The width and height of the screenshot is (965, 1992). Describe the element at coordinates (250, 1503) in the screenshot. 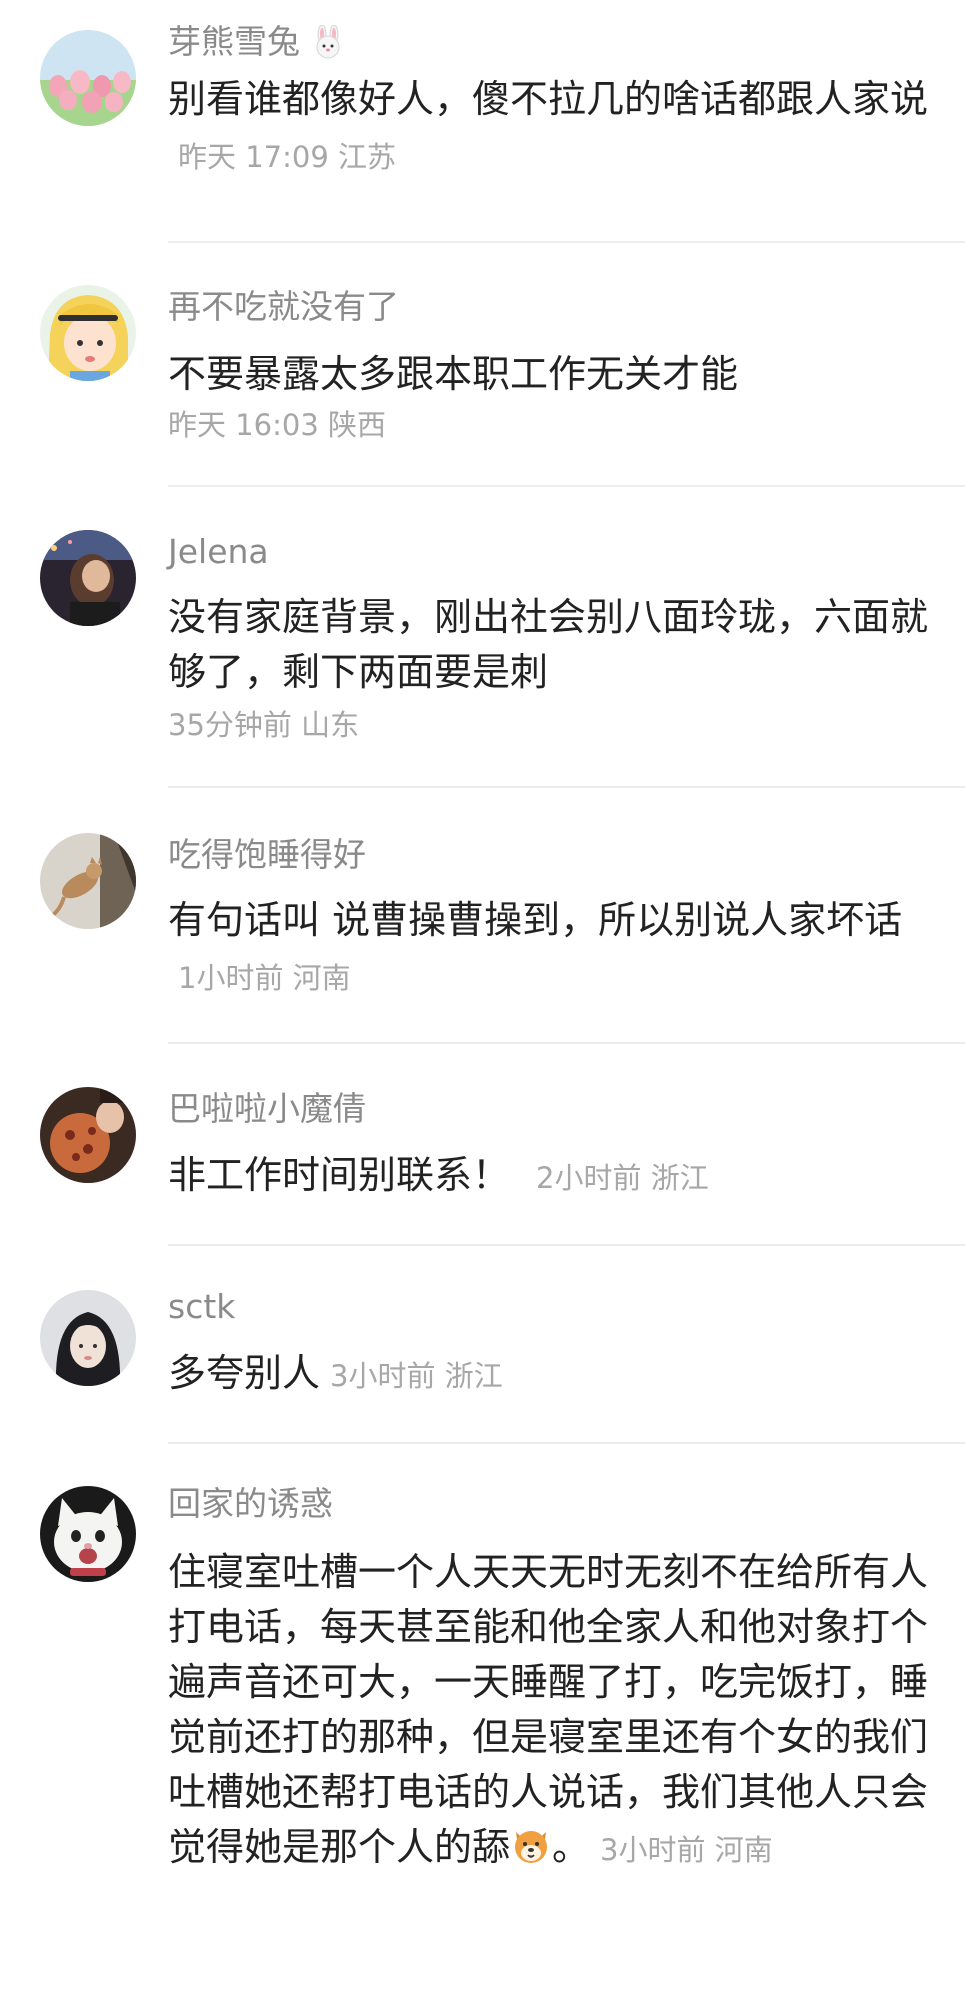

I see `username: 回家的诱惑` at that location.